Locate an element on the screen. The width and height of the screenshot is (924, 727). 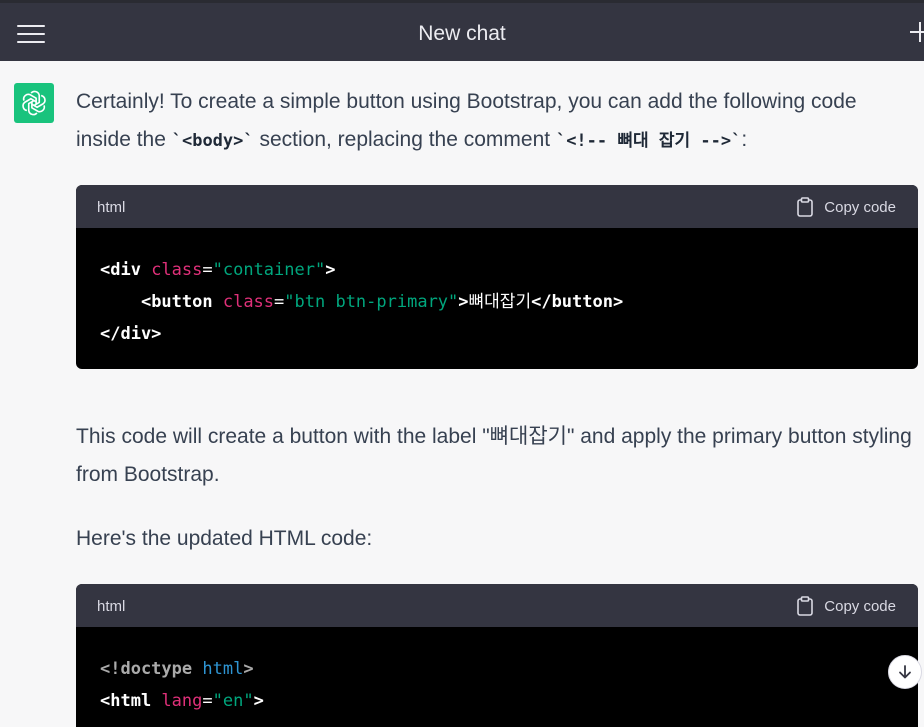
scroll-to-bottom-button is located at coordinates (905, 672).